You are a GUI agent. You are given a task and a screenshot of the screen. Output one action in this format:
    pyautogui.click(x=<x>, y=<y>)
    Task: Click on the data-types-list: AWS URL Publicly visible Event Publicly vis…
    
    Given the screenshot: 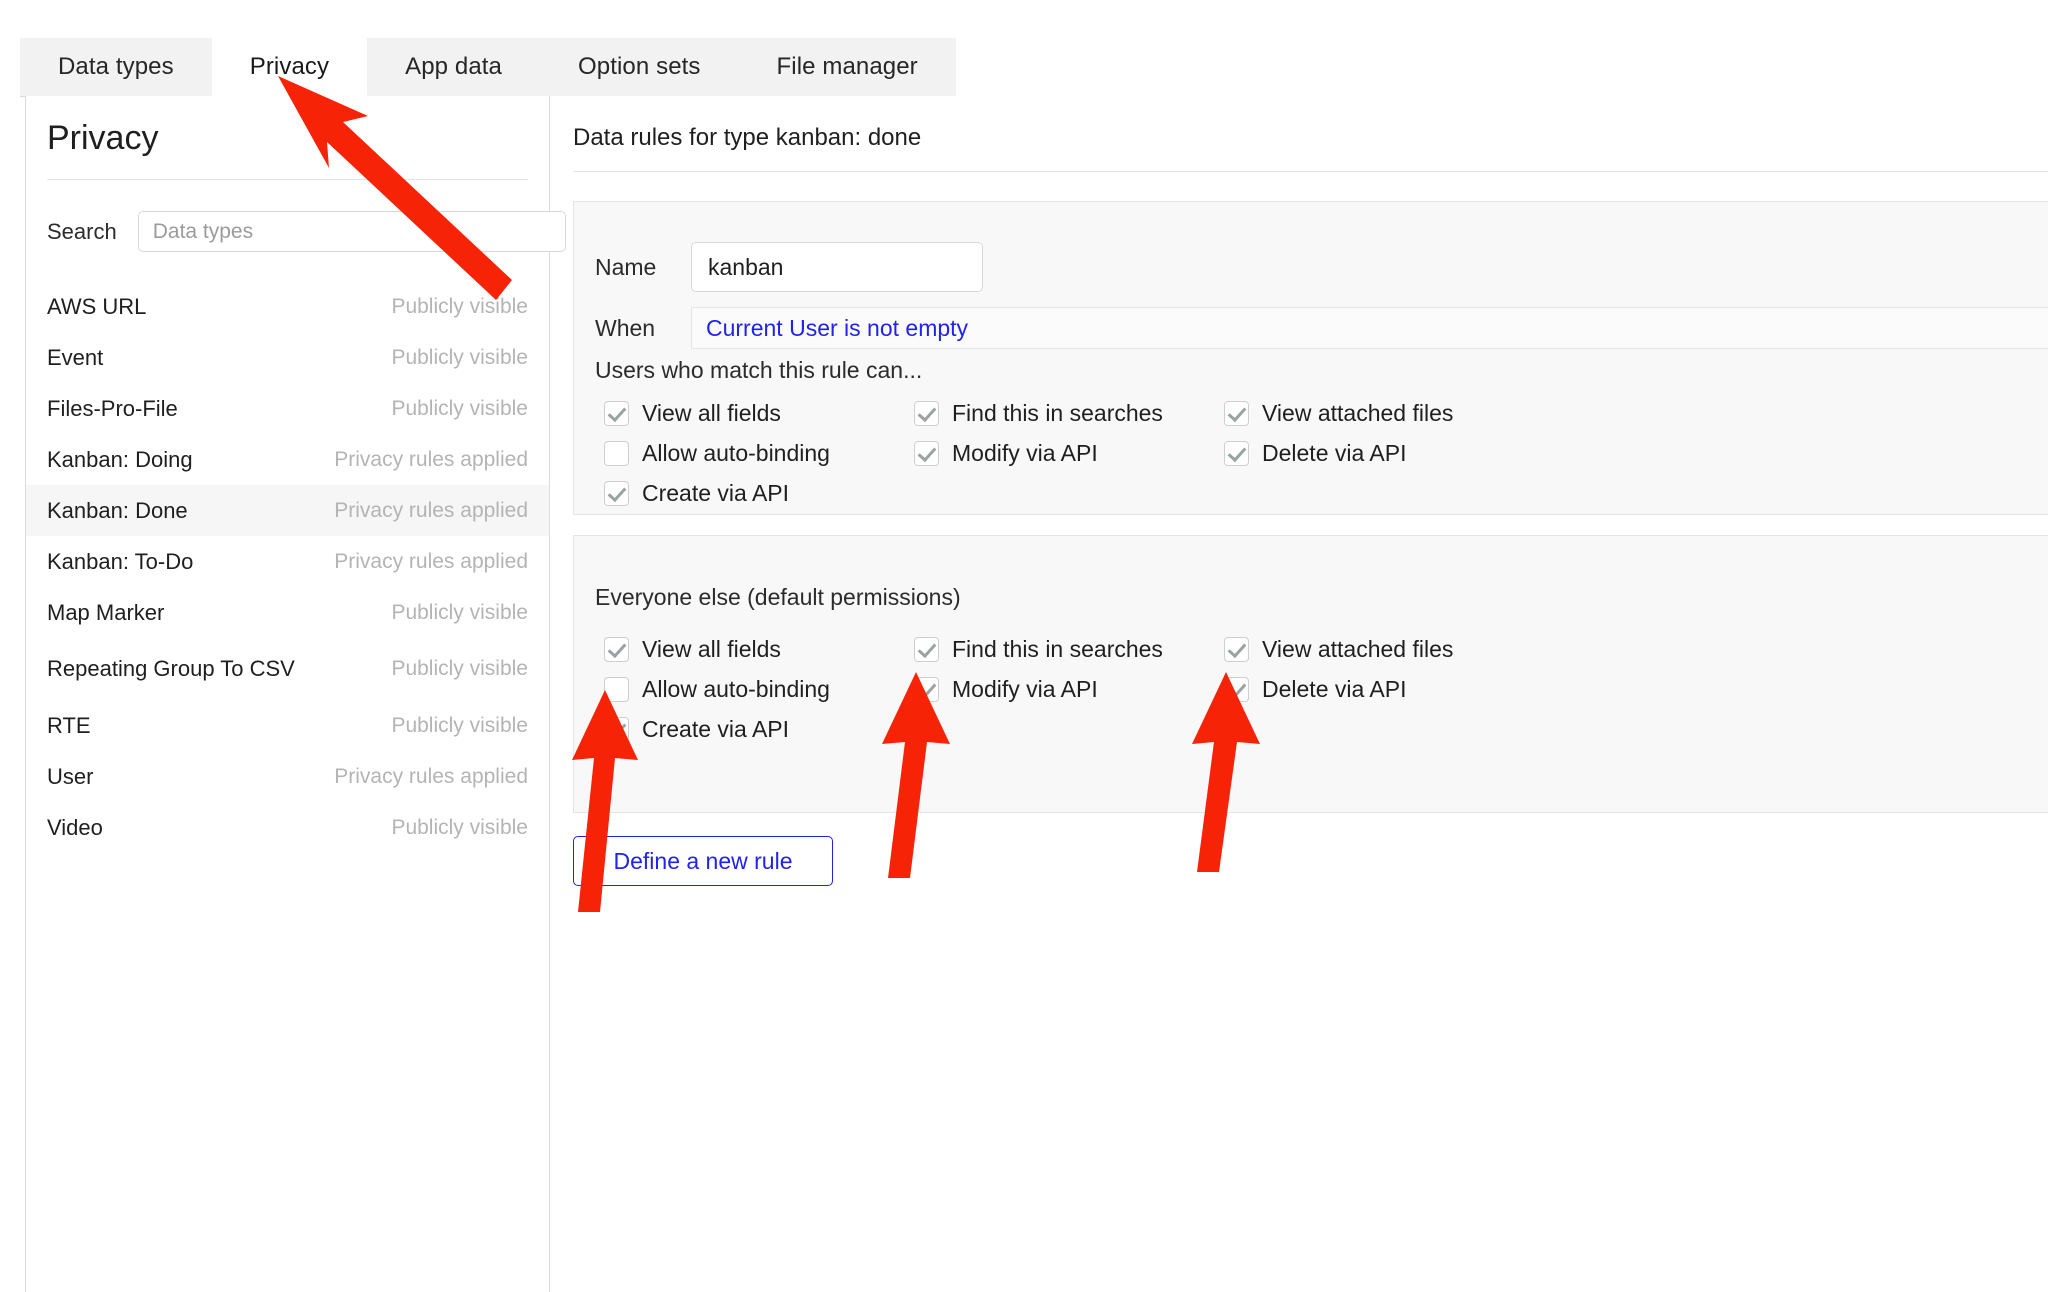 What is the action you would take?
    pyautogui.click(x=287, y=567)
    